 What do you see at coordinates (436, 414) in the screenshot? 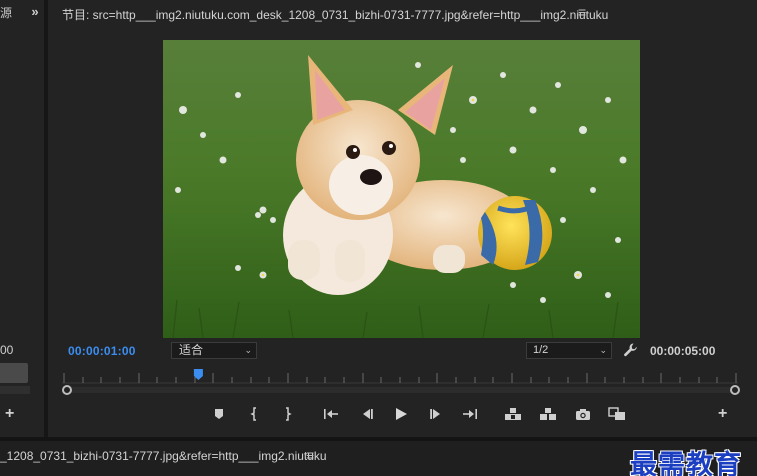
I see `step-forward-icon` at bounding box center [436, 414].